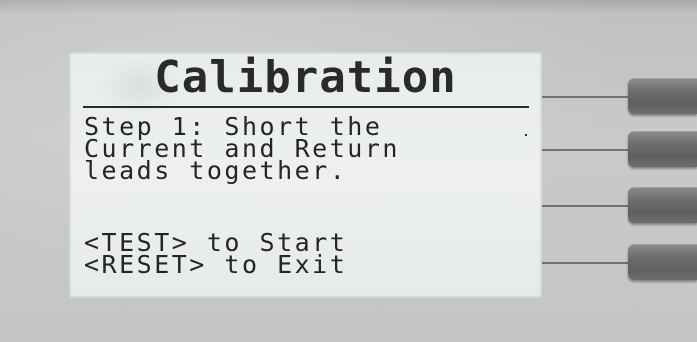  I want to click on reset-to-exit-text: <RESET> to Exit, so click(216, 264).